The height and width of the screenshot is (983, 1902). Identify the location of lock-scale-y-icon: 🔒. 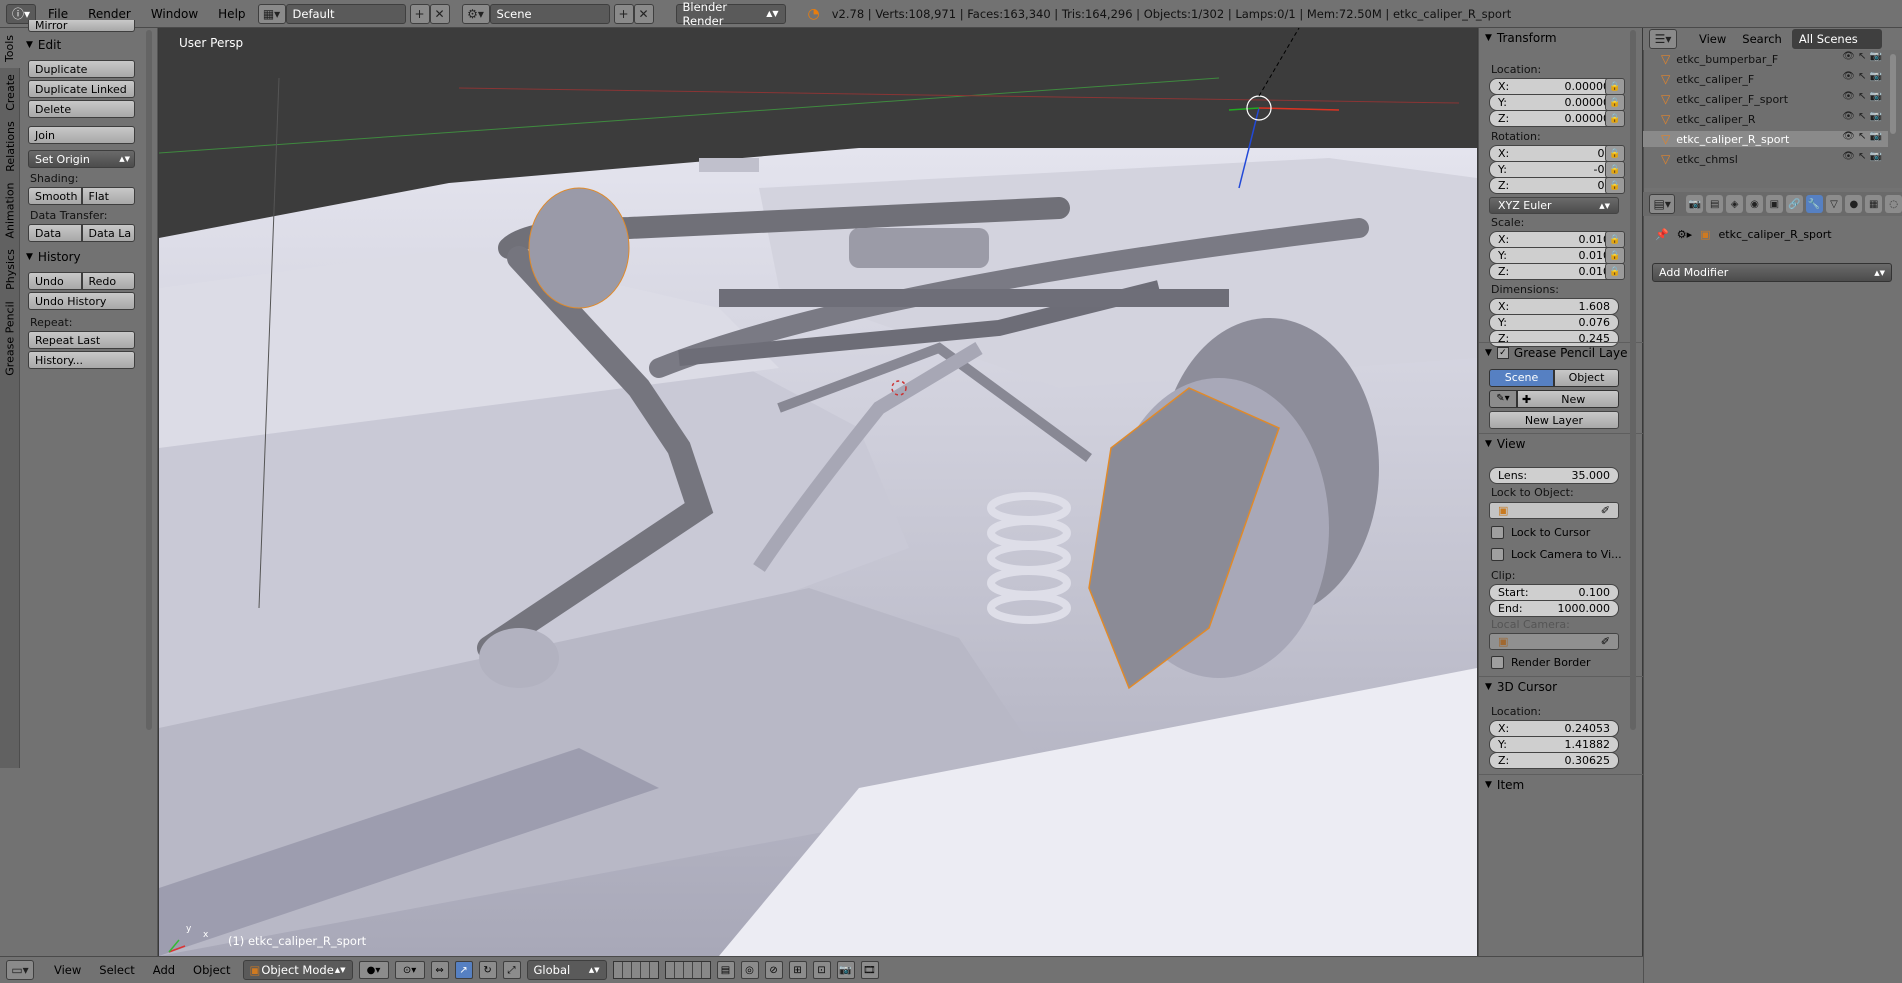
(1615, 255).